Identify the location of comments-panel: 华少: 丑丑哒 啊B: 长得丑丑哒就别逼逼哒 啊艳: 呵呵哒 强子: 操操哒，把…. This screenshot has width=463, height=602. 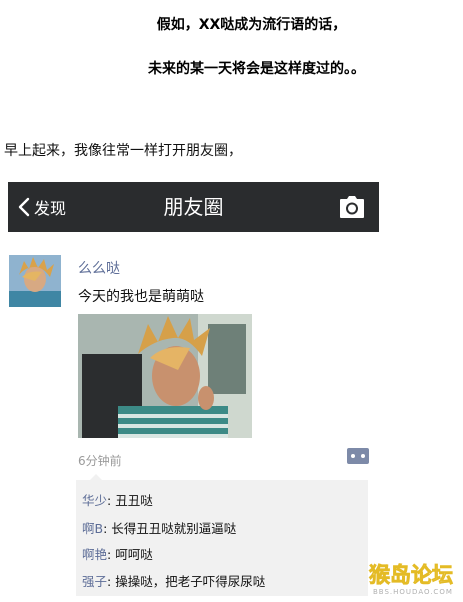
(222, 535).